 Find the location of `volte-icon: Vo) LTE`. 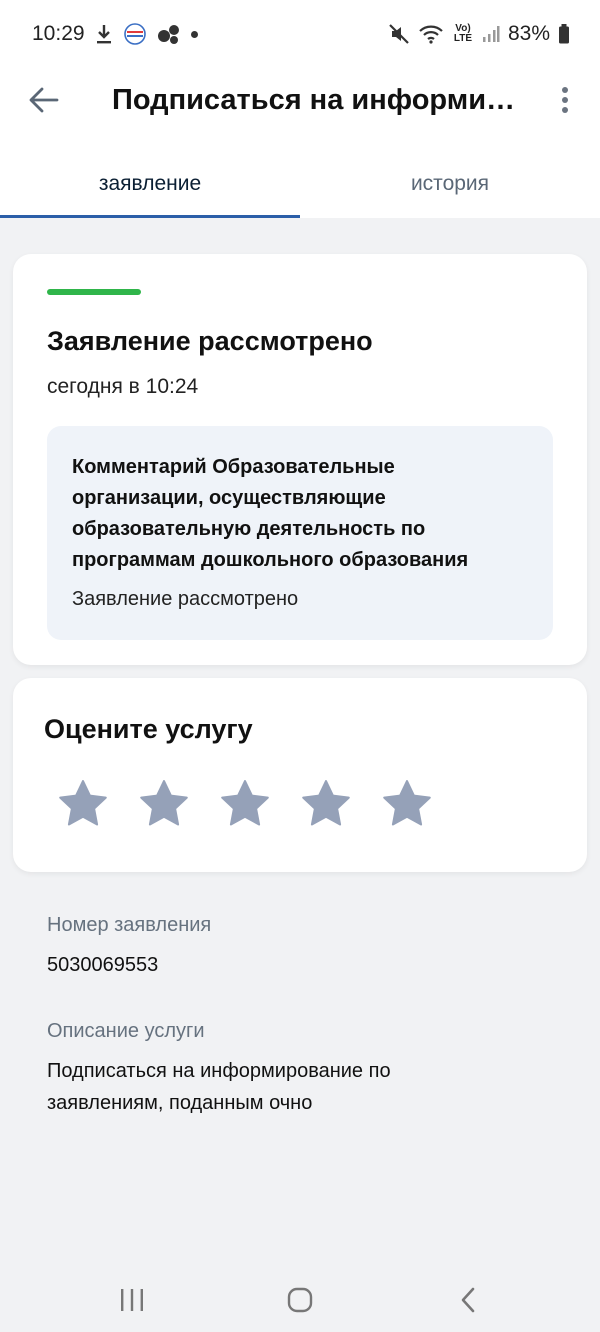

volte-icon: Vo) LTE is located at coordinates (463, 33).